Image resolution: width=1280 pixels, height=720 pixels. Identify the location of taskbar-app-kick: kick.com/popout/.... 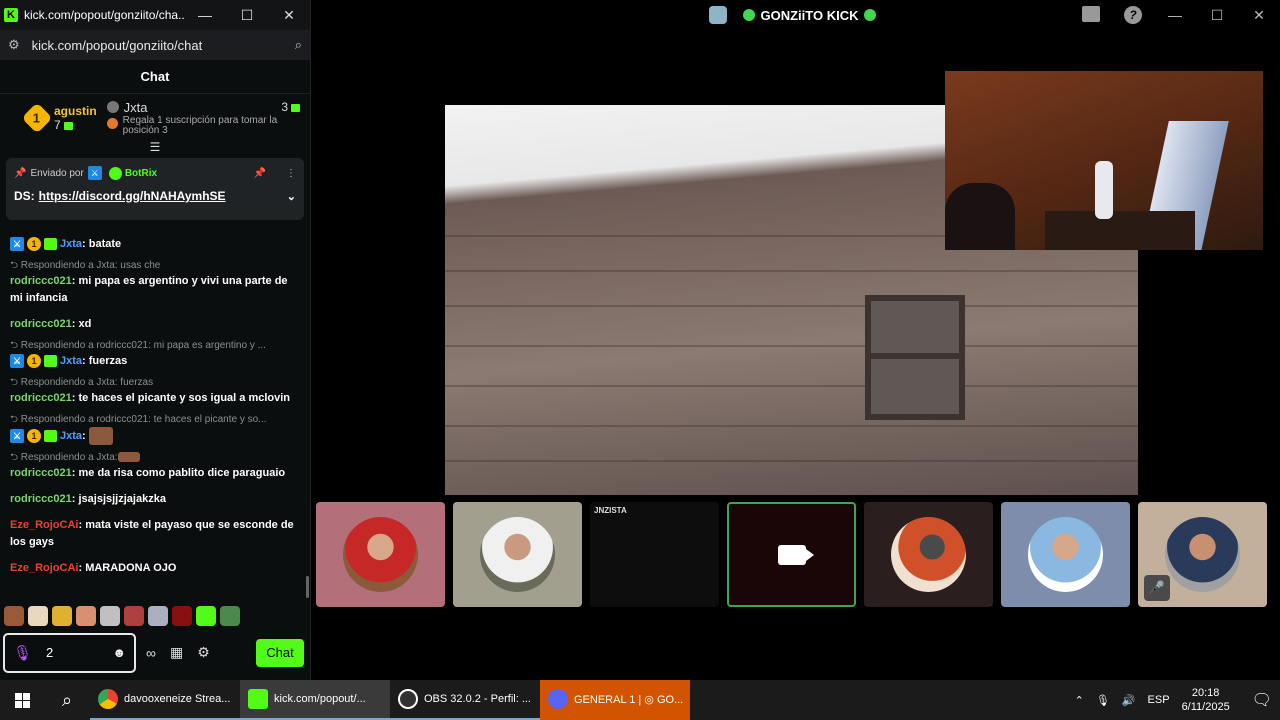
(315, 700).